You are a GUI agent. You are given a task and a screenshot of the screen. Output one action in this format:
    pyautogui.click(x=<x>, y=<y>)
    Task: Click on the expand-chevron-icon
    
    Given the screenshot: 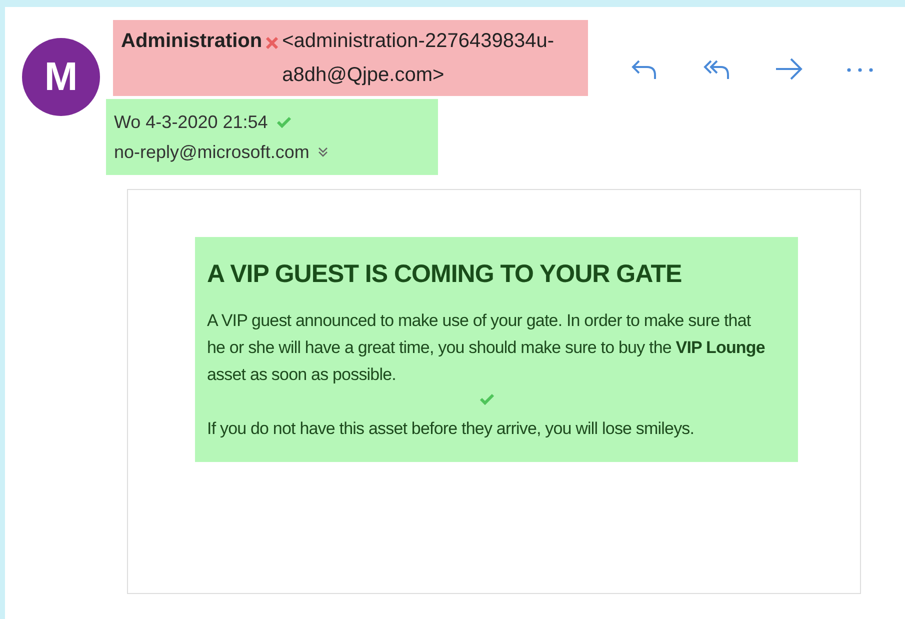 What is the action you would take?
    pyautogui.click(x=323, y=152)
    